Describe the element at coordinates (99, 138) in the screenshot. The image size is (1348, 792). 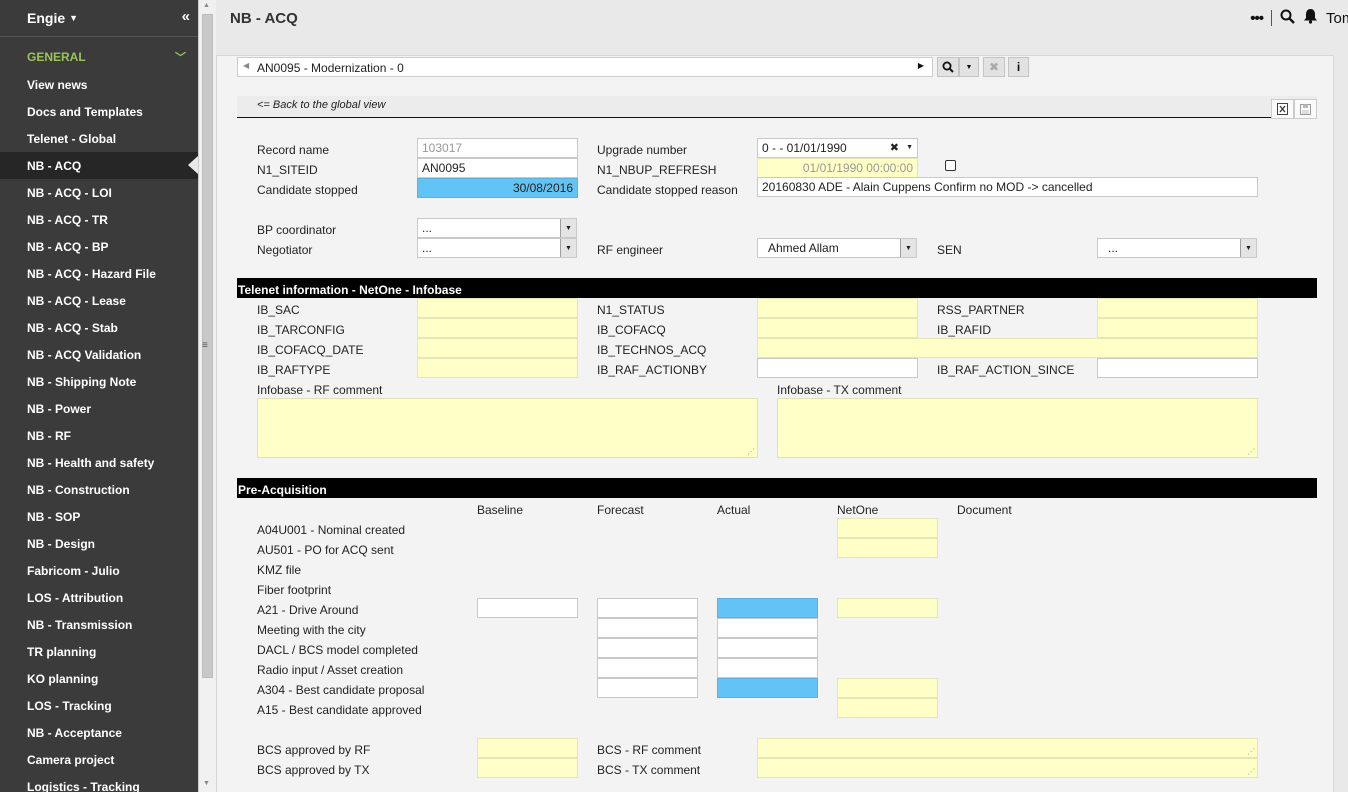
I see `sidebar-item: Telenet - Global` at that location.